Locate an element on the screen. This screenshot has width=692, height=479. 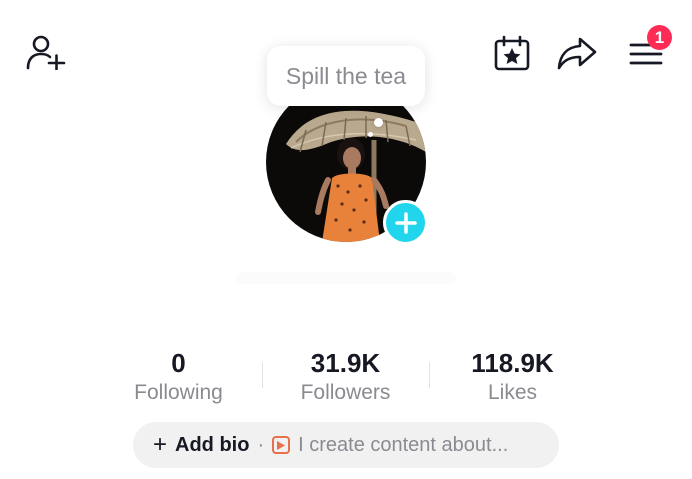
stat-value: 0 is located at coordinates (178, 363).